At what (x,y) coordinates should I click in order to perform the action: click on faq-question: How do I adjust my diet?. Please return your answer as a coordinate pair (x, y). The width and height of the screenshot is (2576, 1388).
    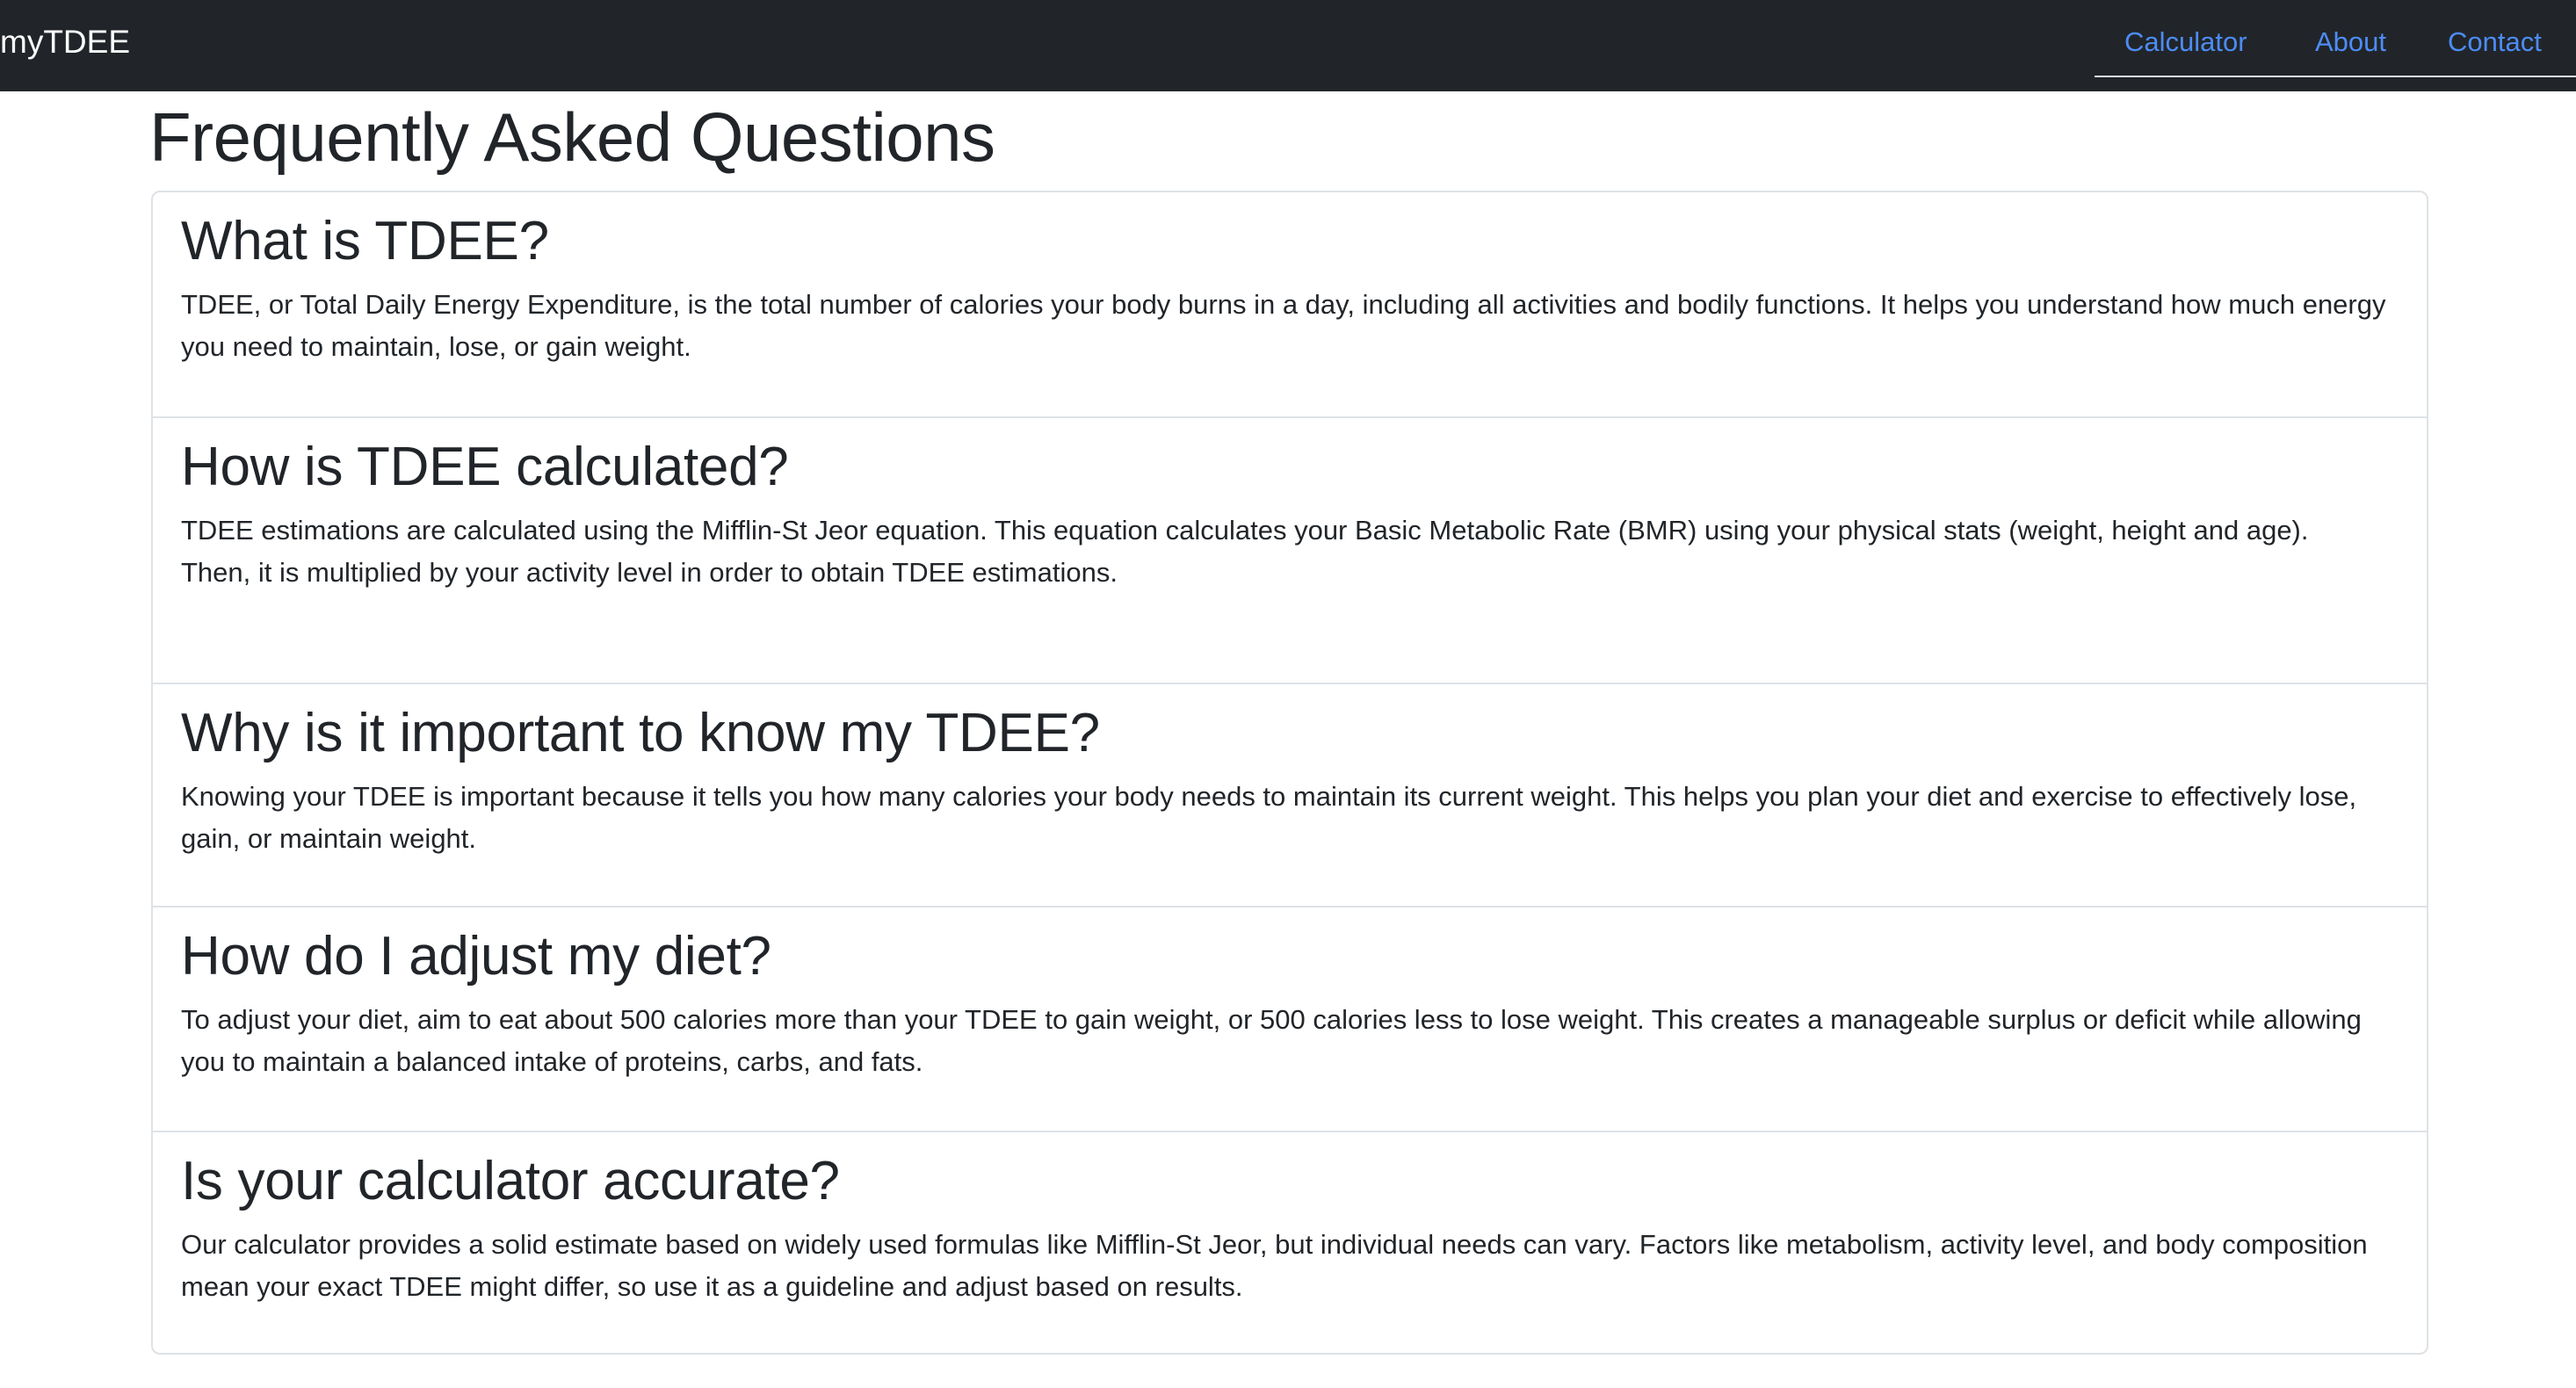
    Looking at the image, I should click on (476, 956).